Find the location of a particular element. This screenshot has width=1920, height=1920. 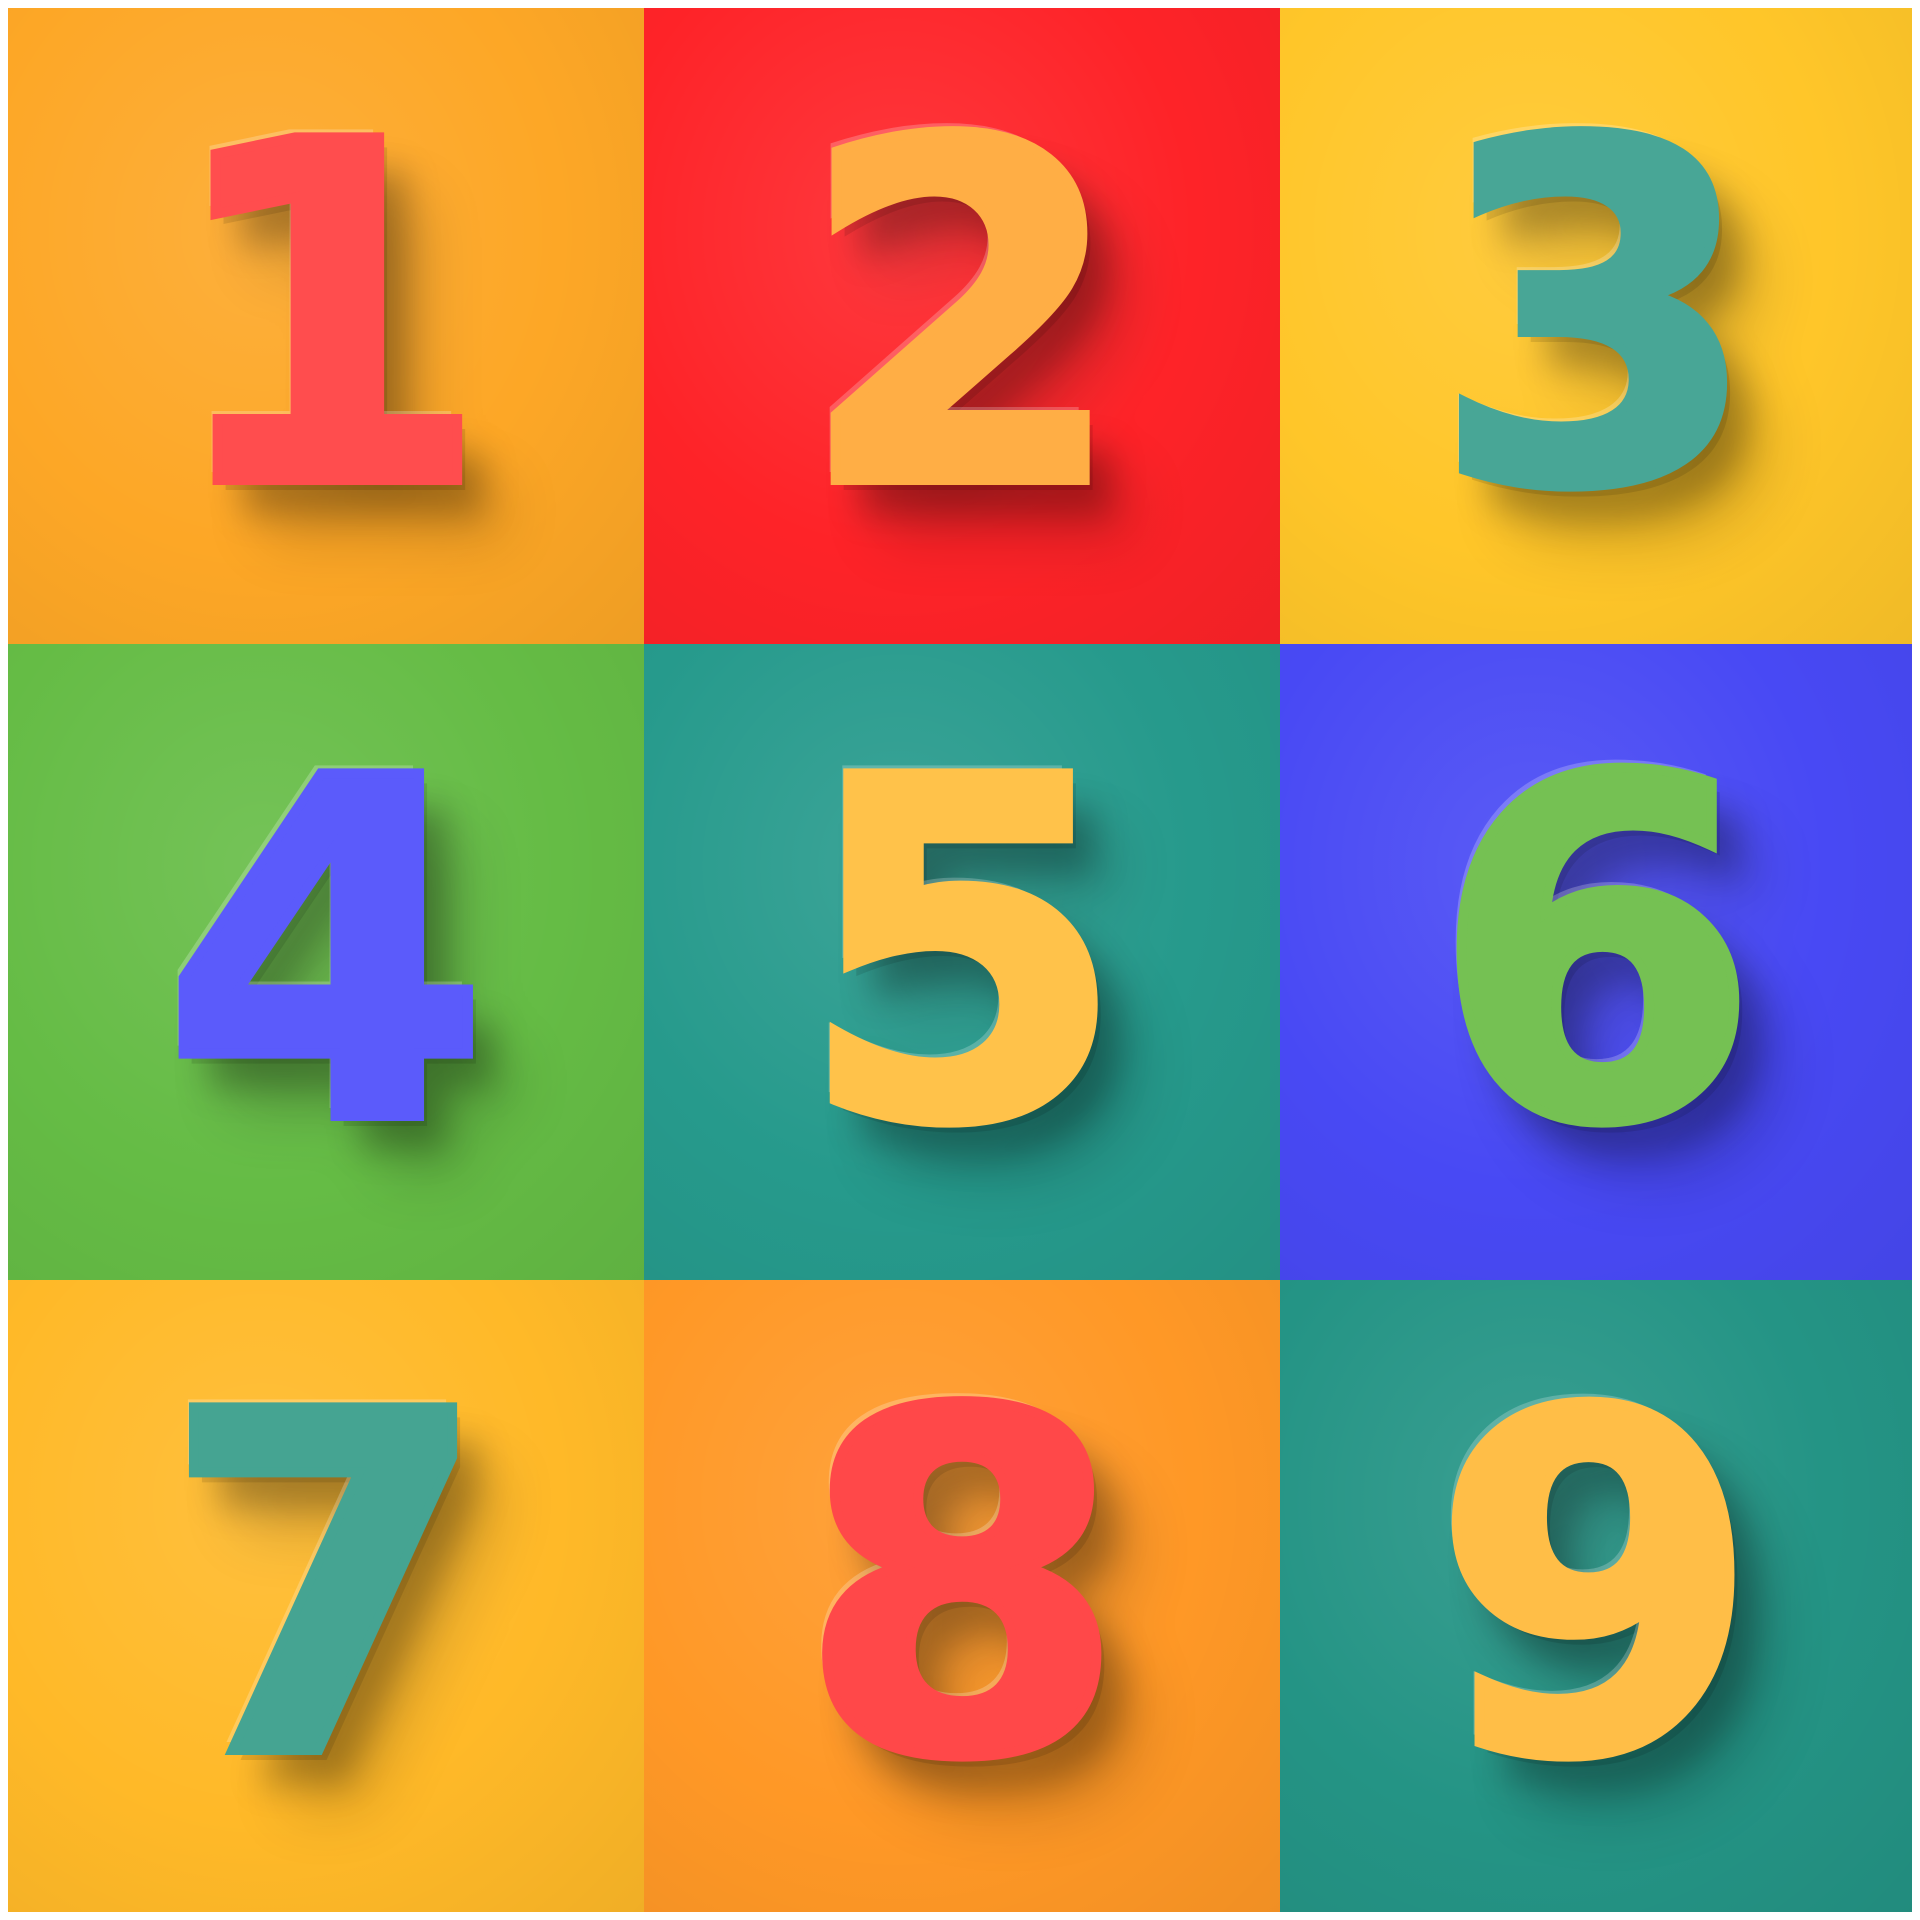

tile-6: 6 is located at coordinates (1596, 962).